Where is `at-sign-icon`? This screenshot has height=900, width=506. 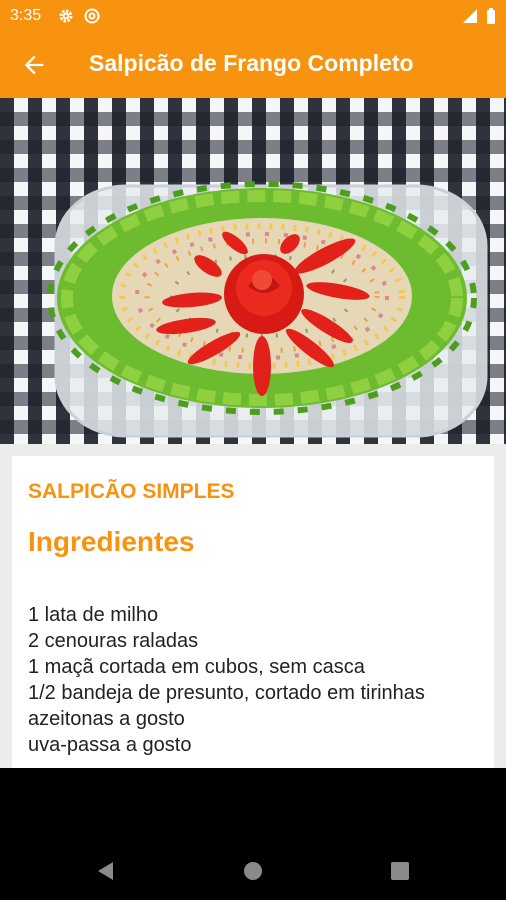 at-sign-icon is located at coordinates (92, 16).